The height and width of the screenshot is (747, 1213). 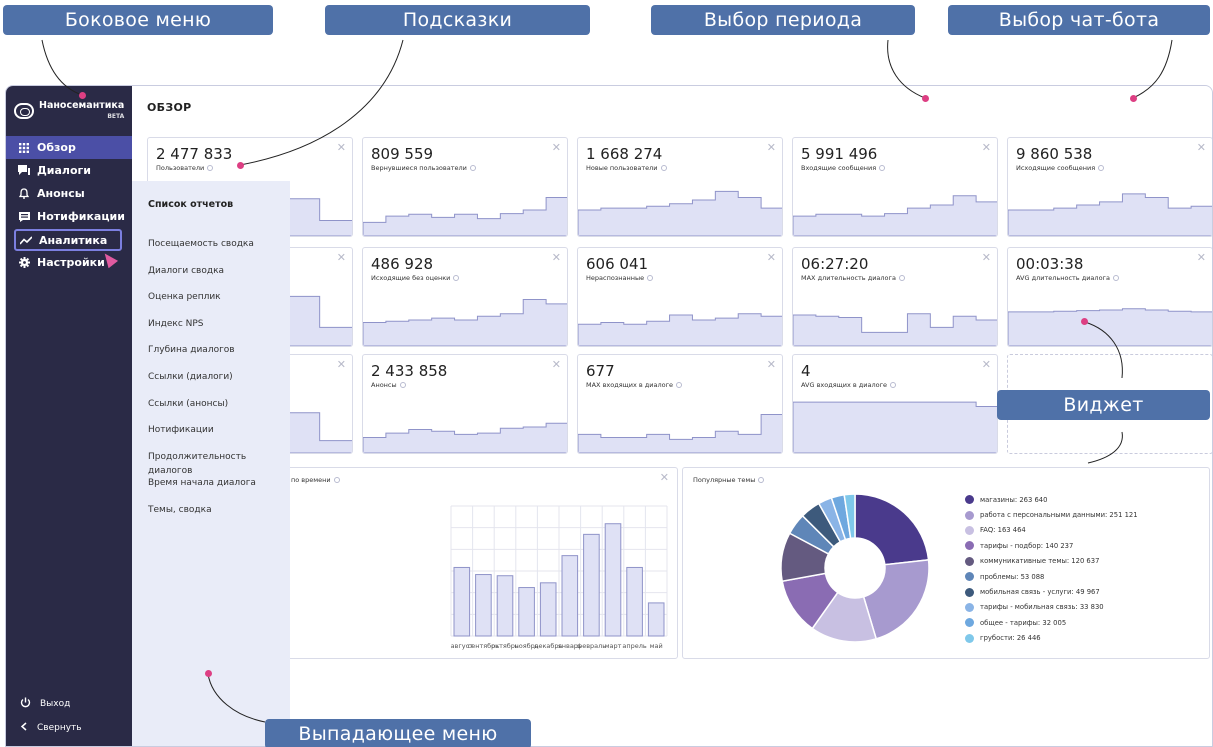 I want to click on metric-card: 4 AVG входящих в диалоге ✕, so click(x=895, y=404).